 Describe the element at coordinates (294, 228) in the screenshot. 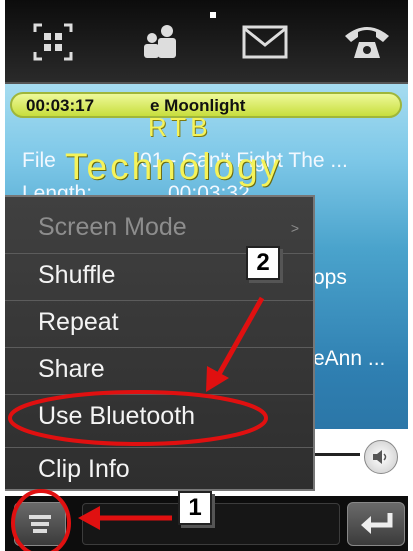

I see `submenu-arrow-icon: >` at that location.